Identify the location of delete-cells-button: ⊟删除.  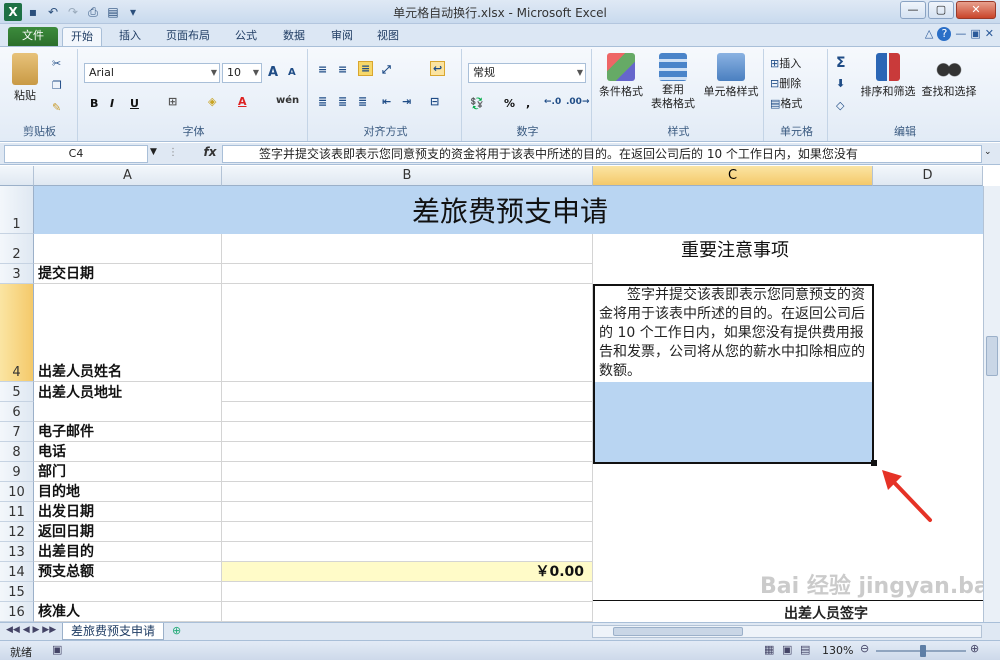
(785, 83).